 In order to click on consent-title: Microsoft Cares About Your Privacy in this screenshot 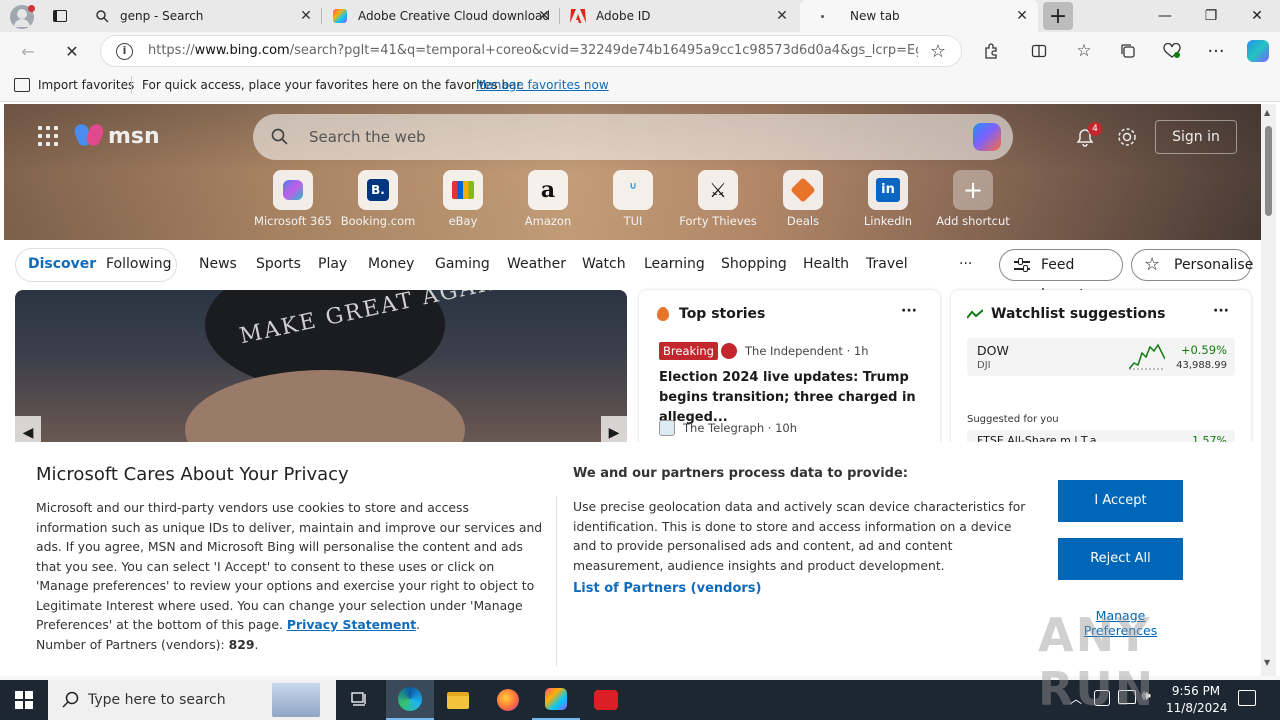, I will do `click(192, 474)`.